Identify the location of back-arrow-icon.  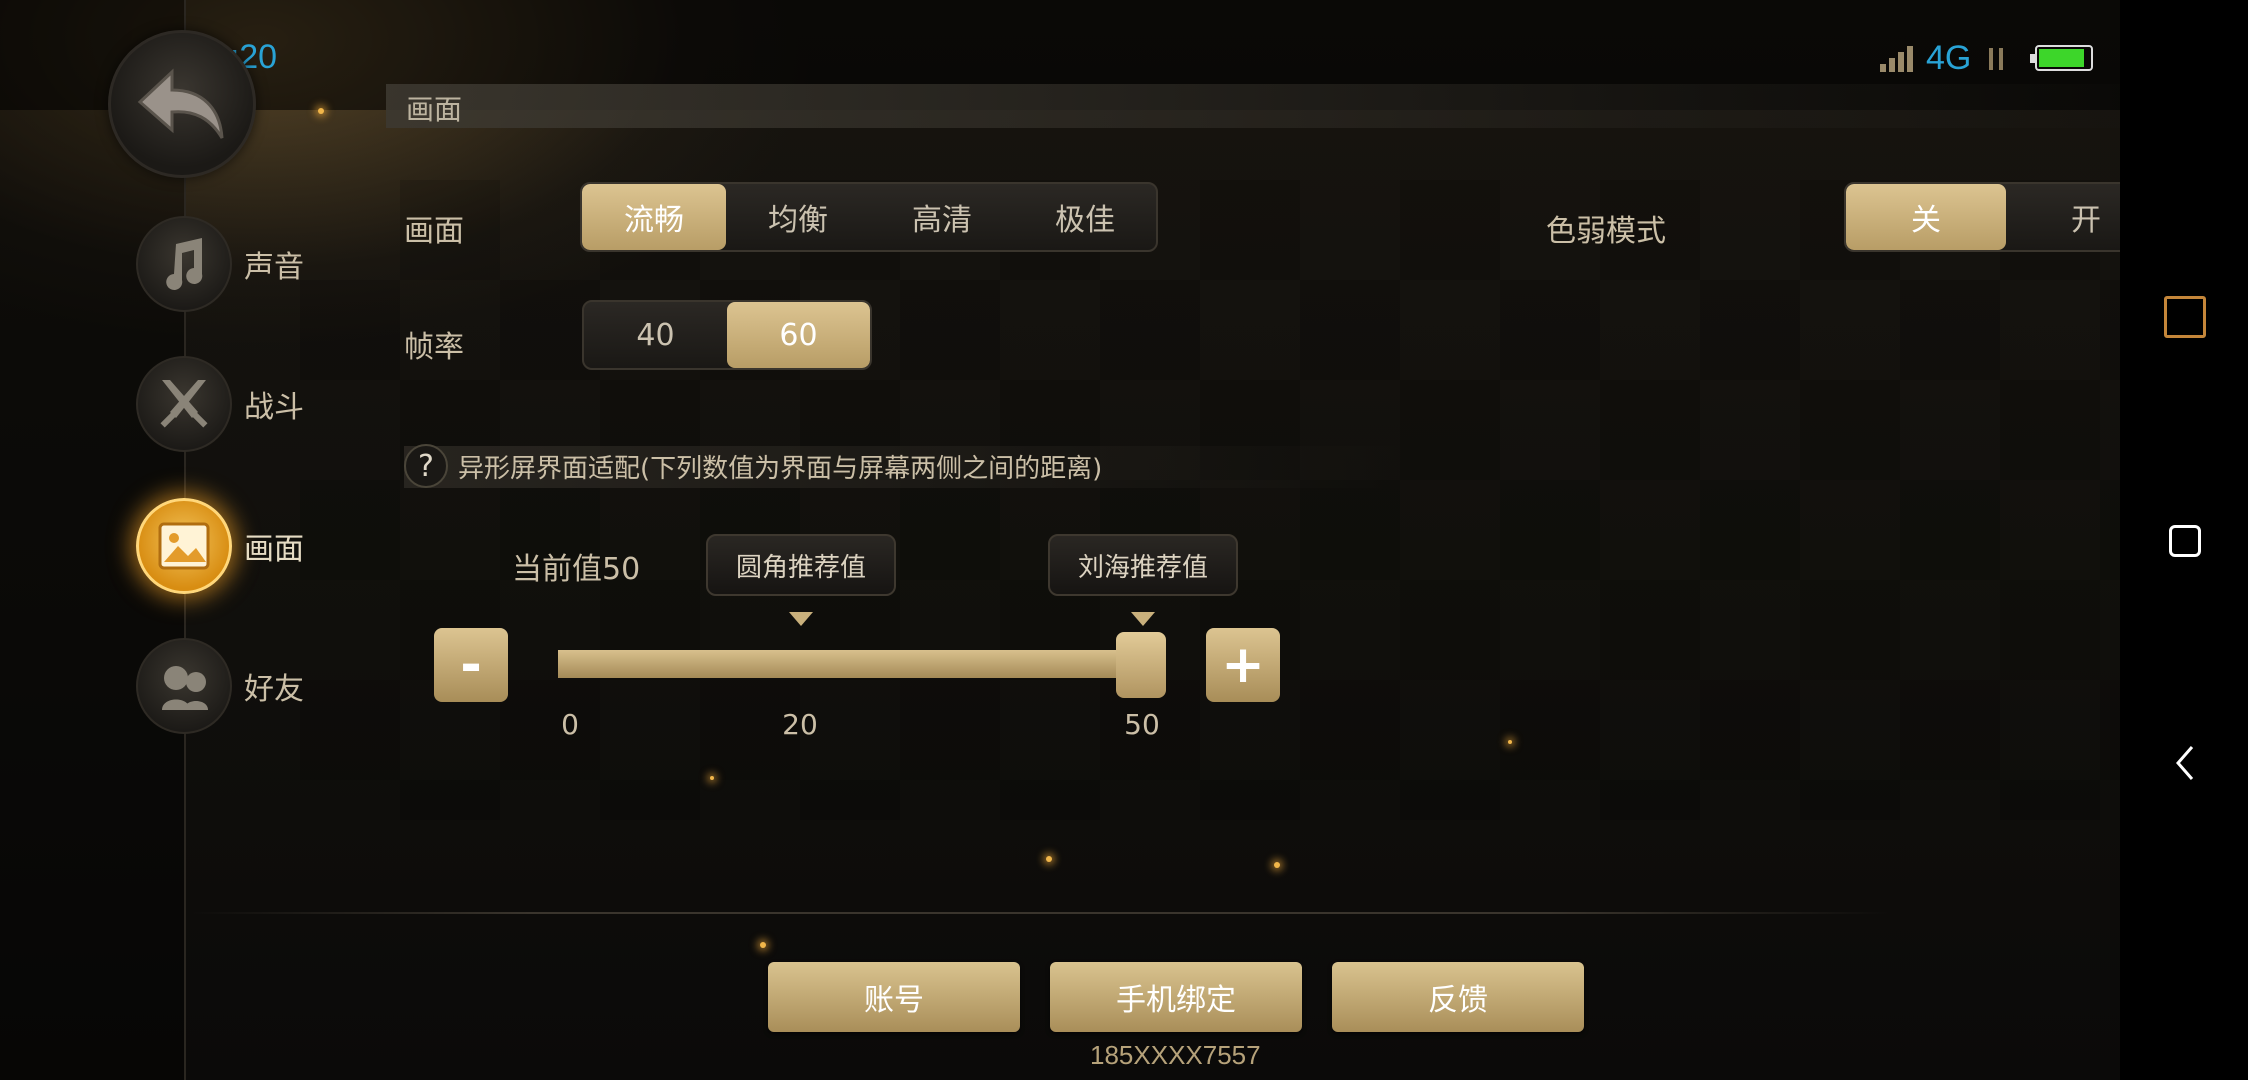
(180, 103).